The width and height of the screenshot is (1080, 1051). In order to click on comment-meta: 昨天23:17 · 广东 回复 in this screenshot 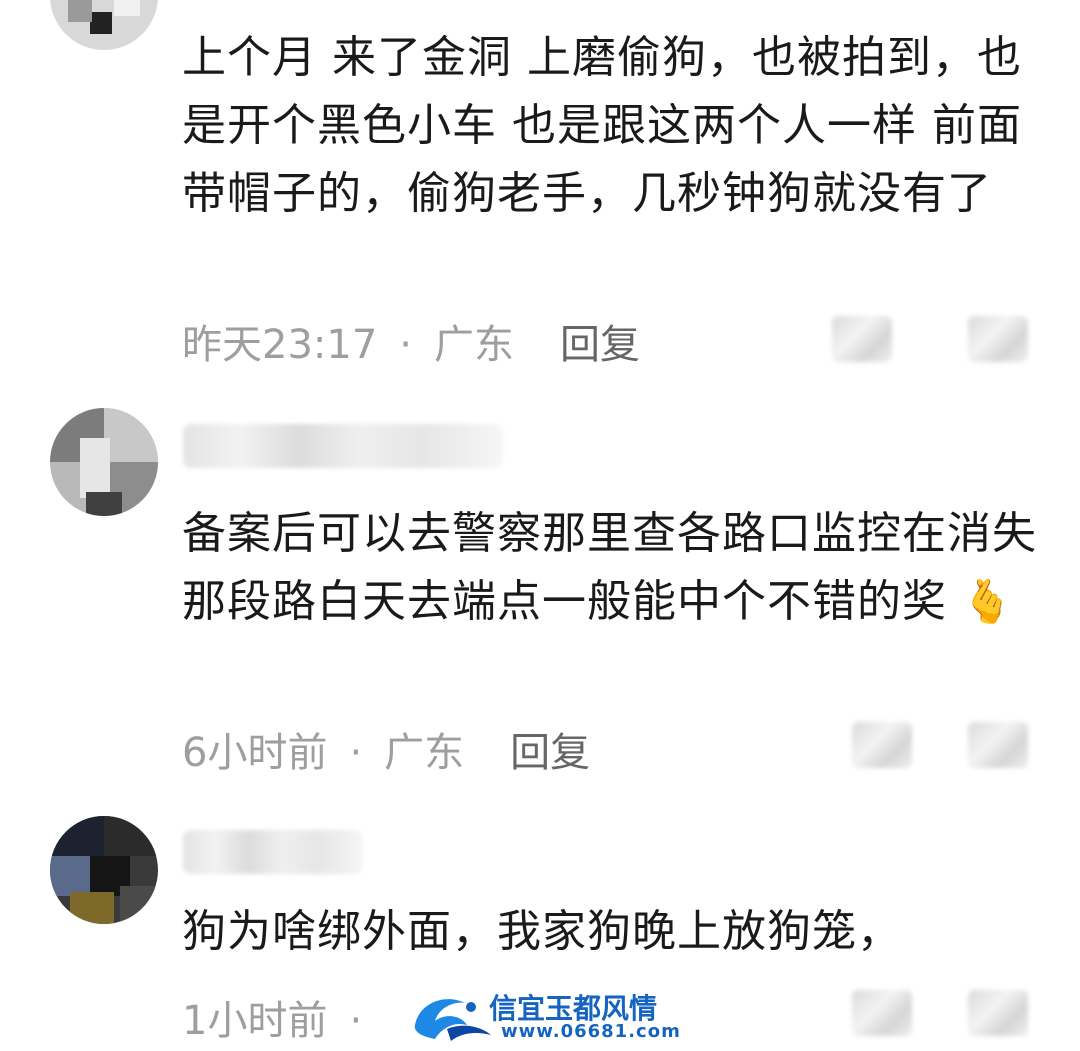, I will do `click(411, 341)`.